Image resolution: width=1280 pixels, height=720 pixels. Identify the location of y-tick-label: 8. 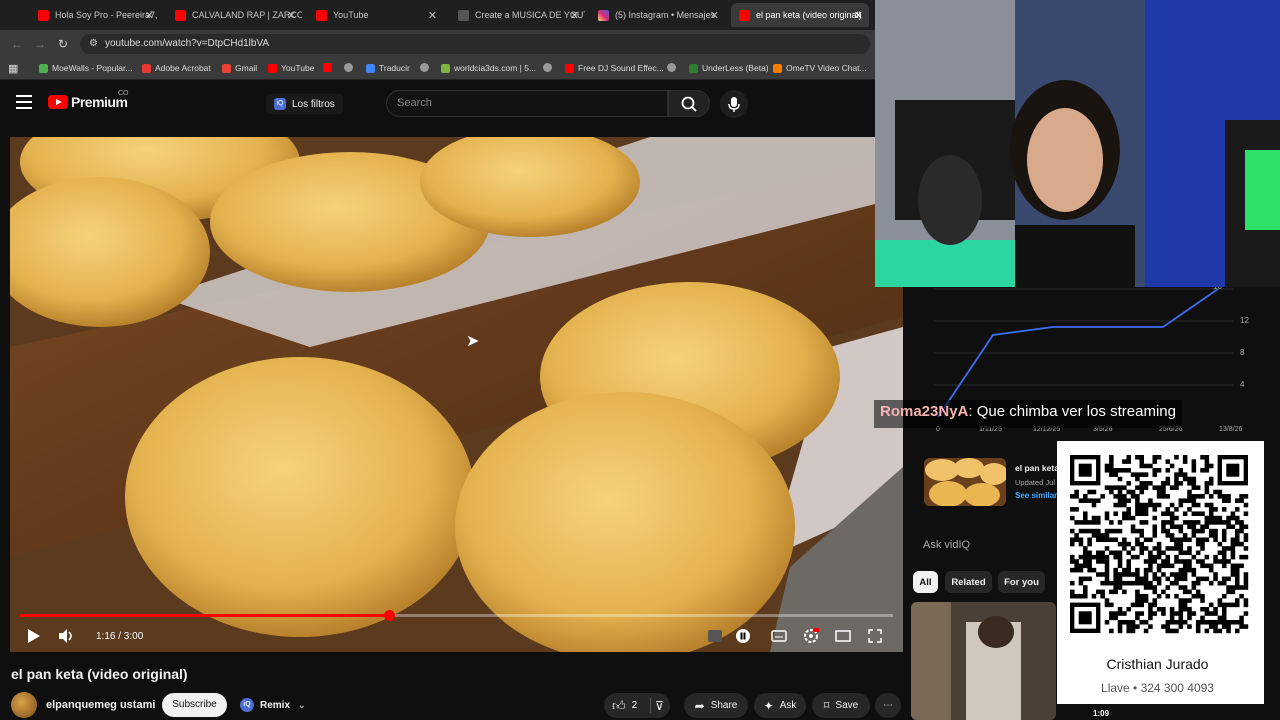
(1242, 352).